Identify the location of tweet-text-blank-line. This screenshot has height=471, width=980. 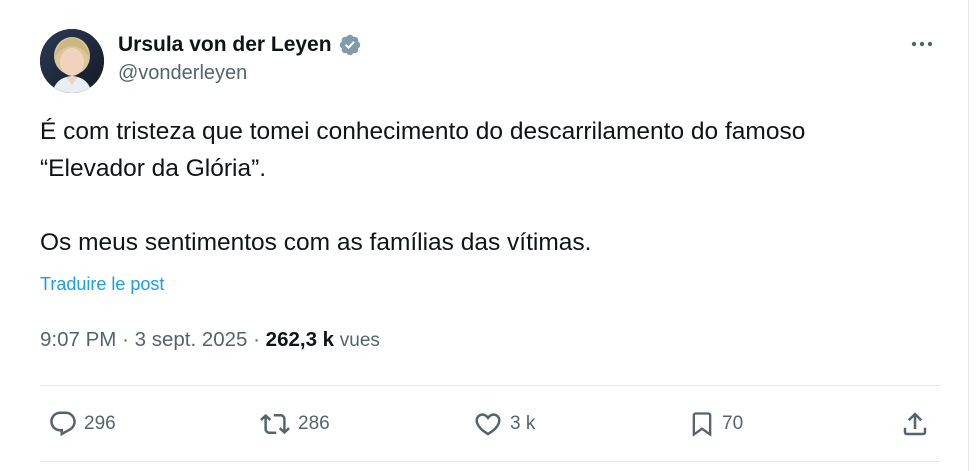
(490, 205).